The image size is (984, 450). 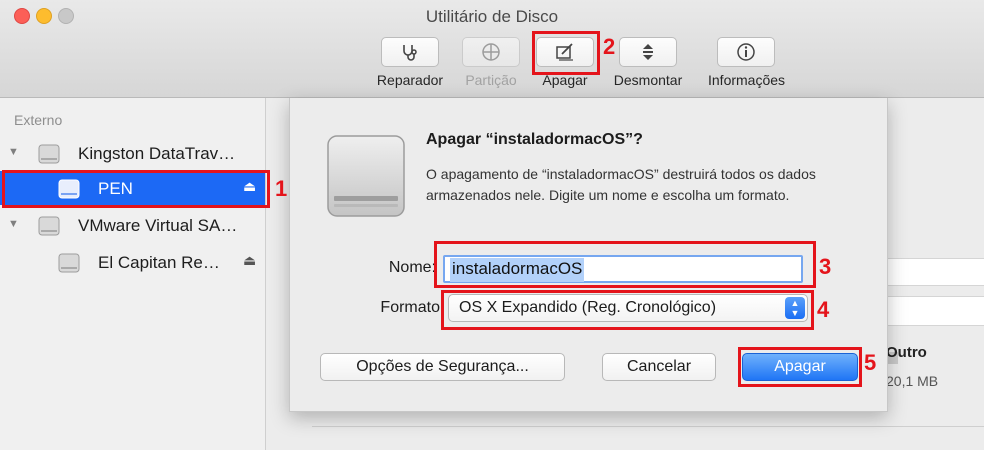 I want to click on toolbar-partition-button: Partição, so click(x=491, y=62).